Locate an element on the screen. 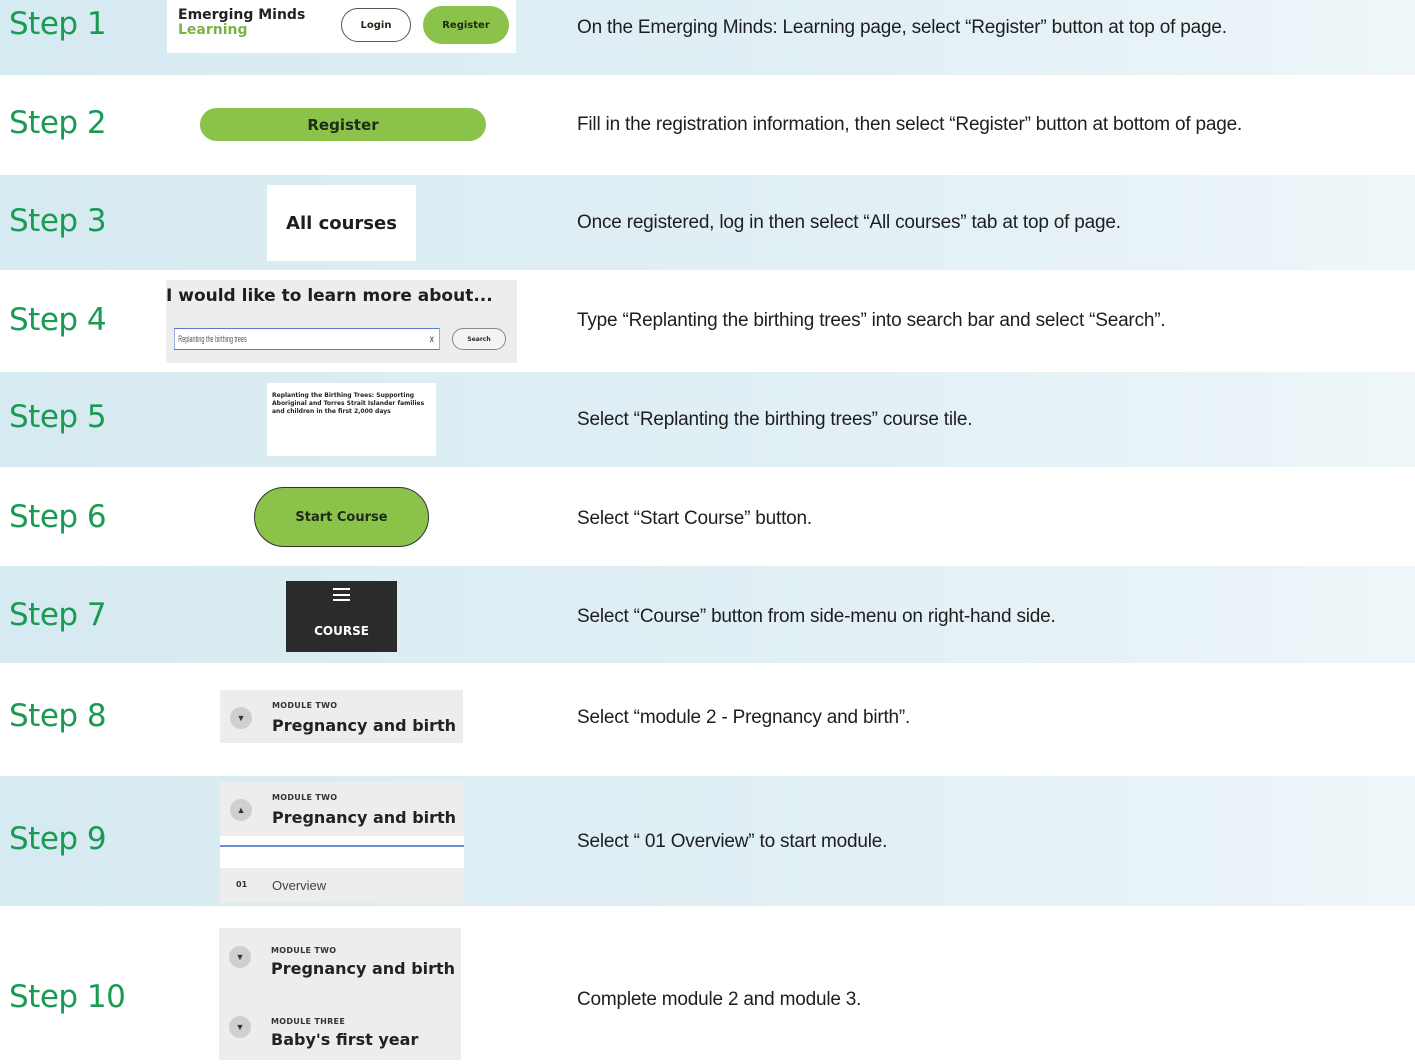 The image size is (1415, 1064). step-label-9: Step 9 is located at coordinates (58, 839).